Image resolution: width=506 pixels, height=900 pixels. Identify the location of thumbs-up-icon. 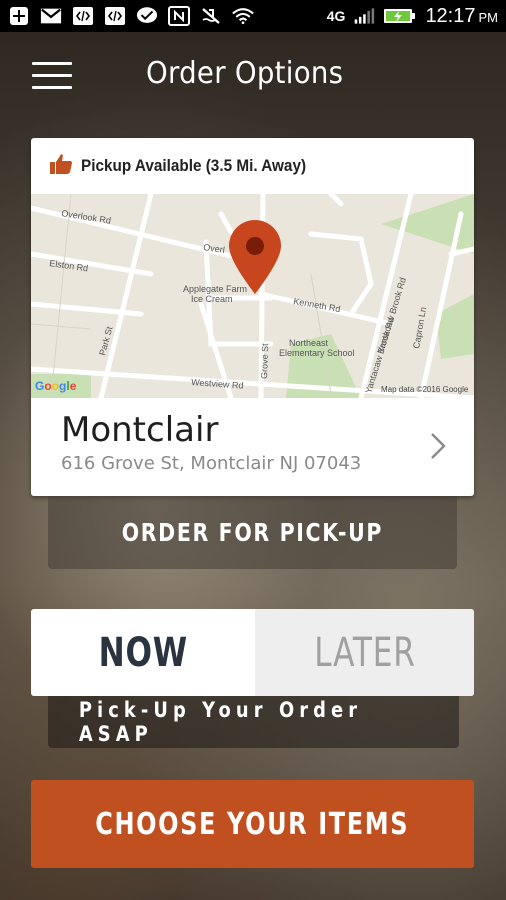
(61, 166).